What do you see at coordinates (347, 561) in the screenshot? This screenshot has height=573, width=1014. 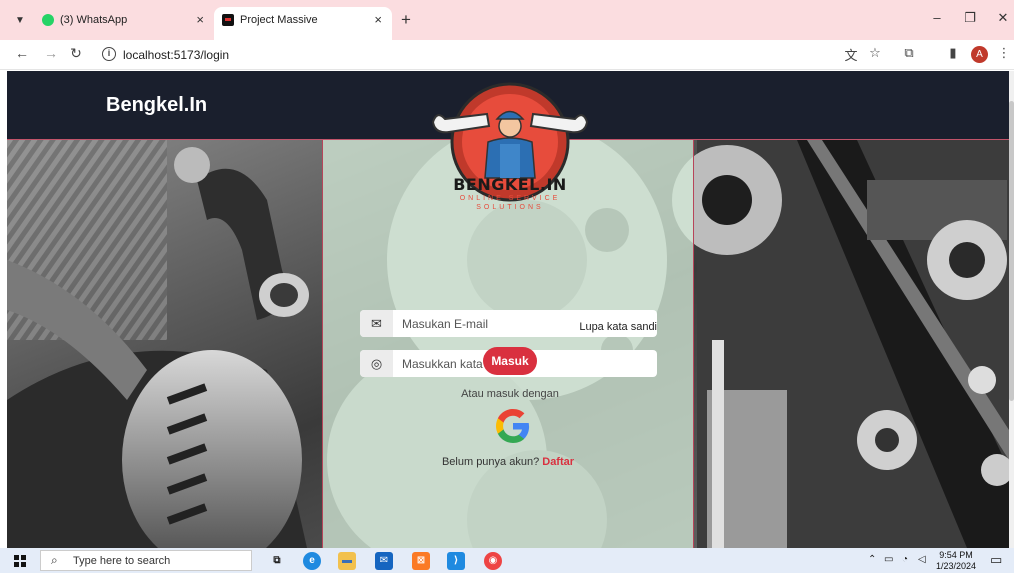 I see `file-explorer-icon: ▬` at bounding box center [347, 561].